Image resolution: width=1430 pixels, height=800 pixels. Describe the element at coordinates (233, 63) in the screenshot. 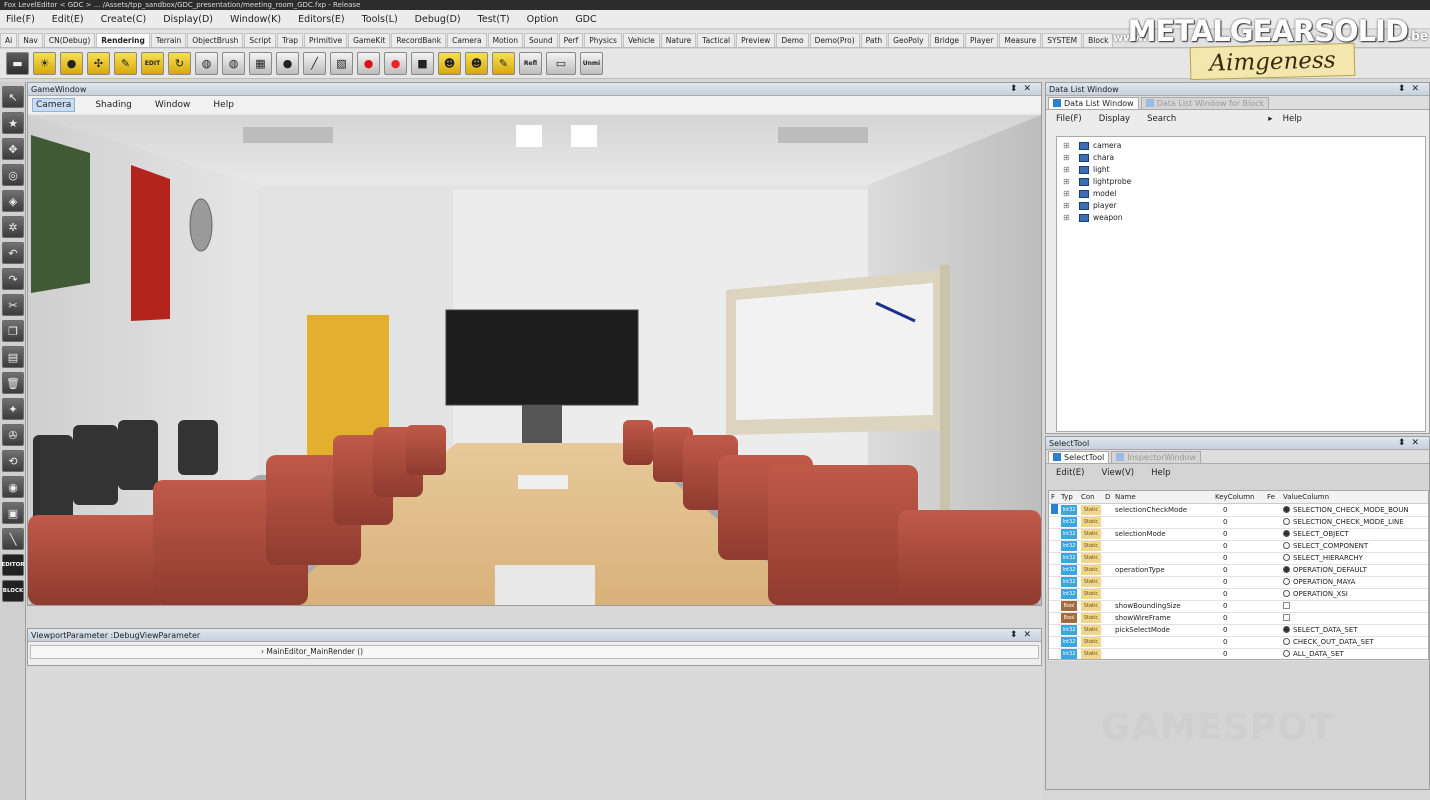

I see `checker-sphere-alt-icon: ◍` at that location.